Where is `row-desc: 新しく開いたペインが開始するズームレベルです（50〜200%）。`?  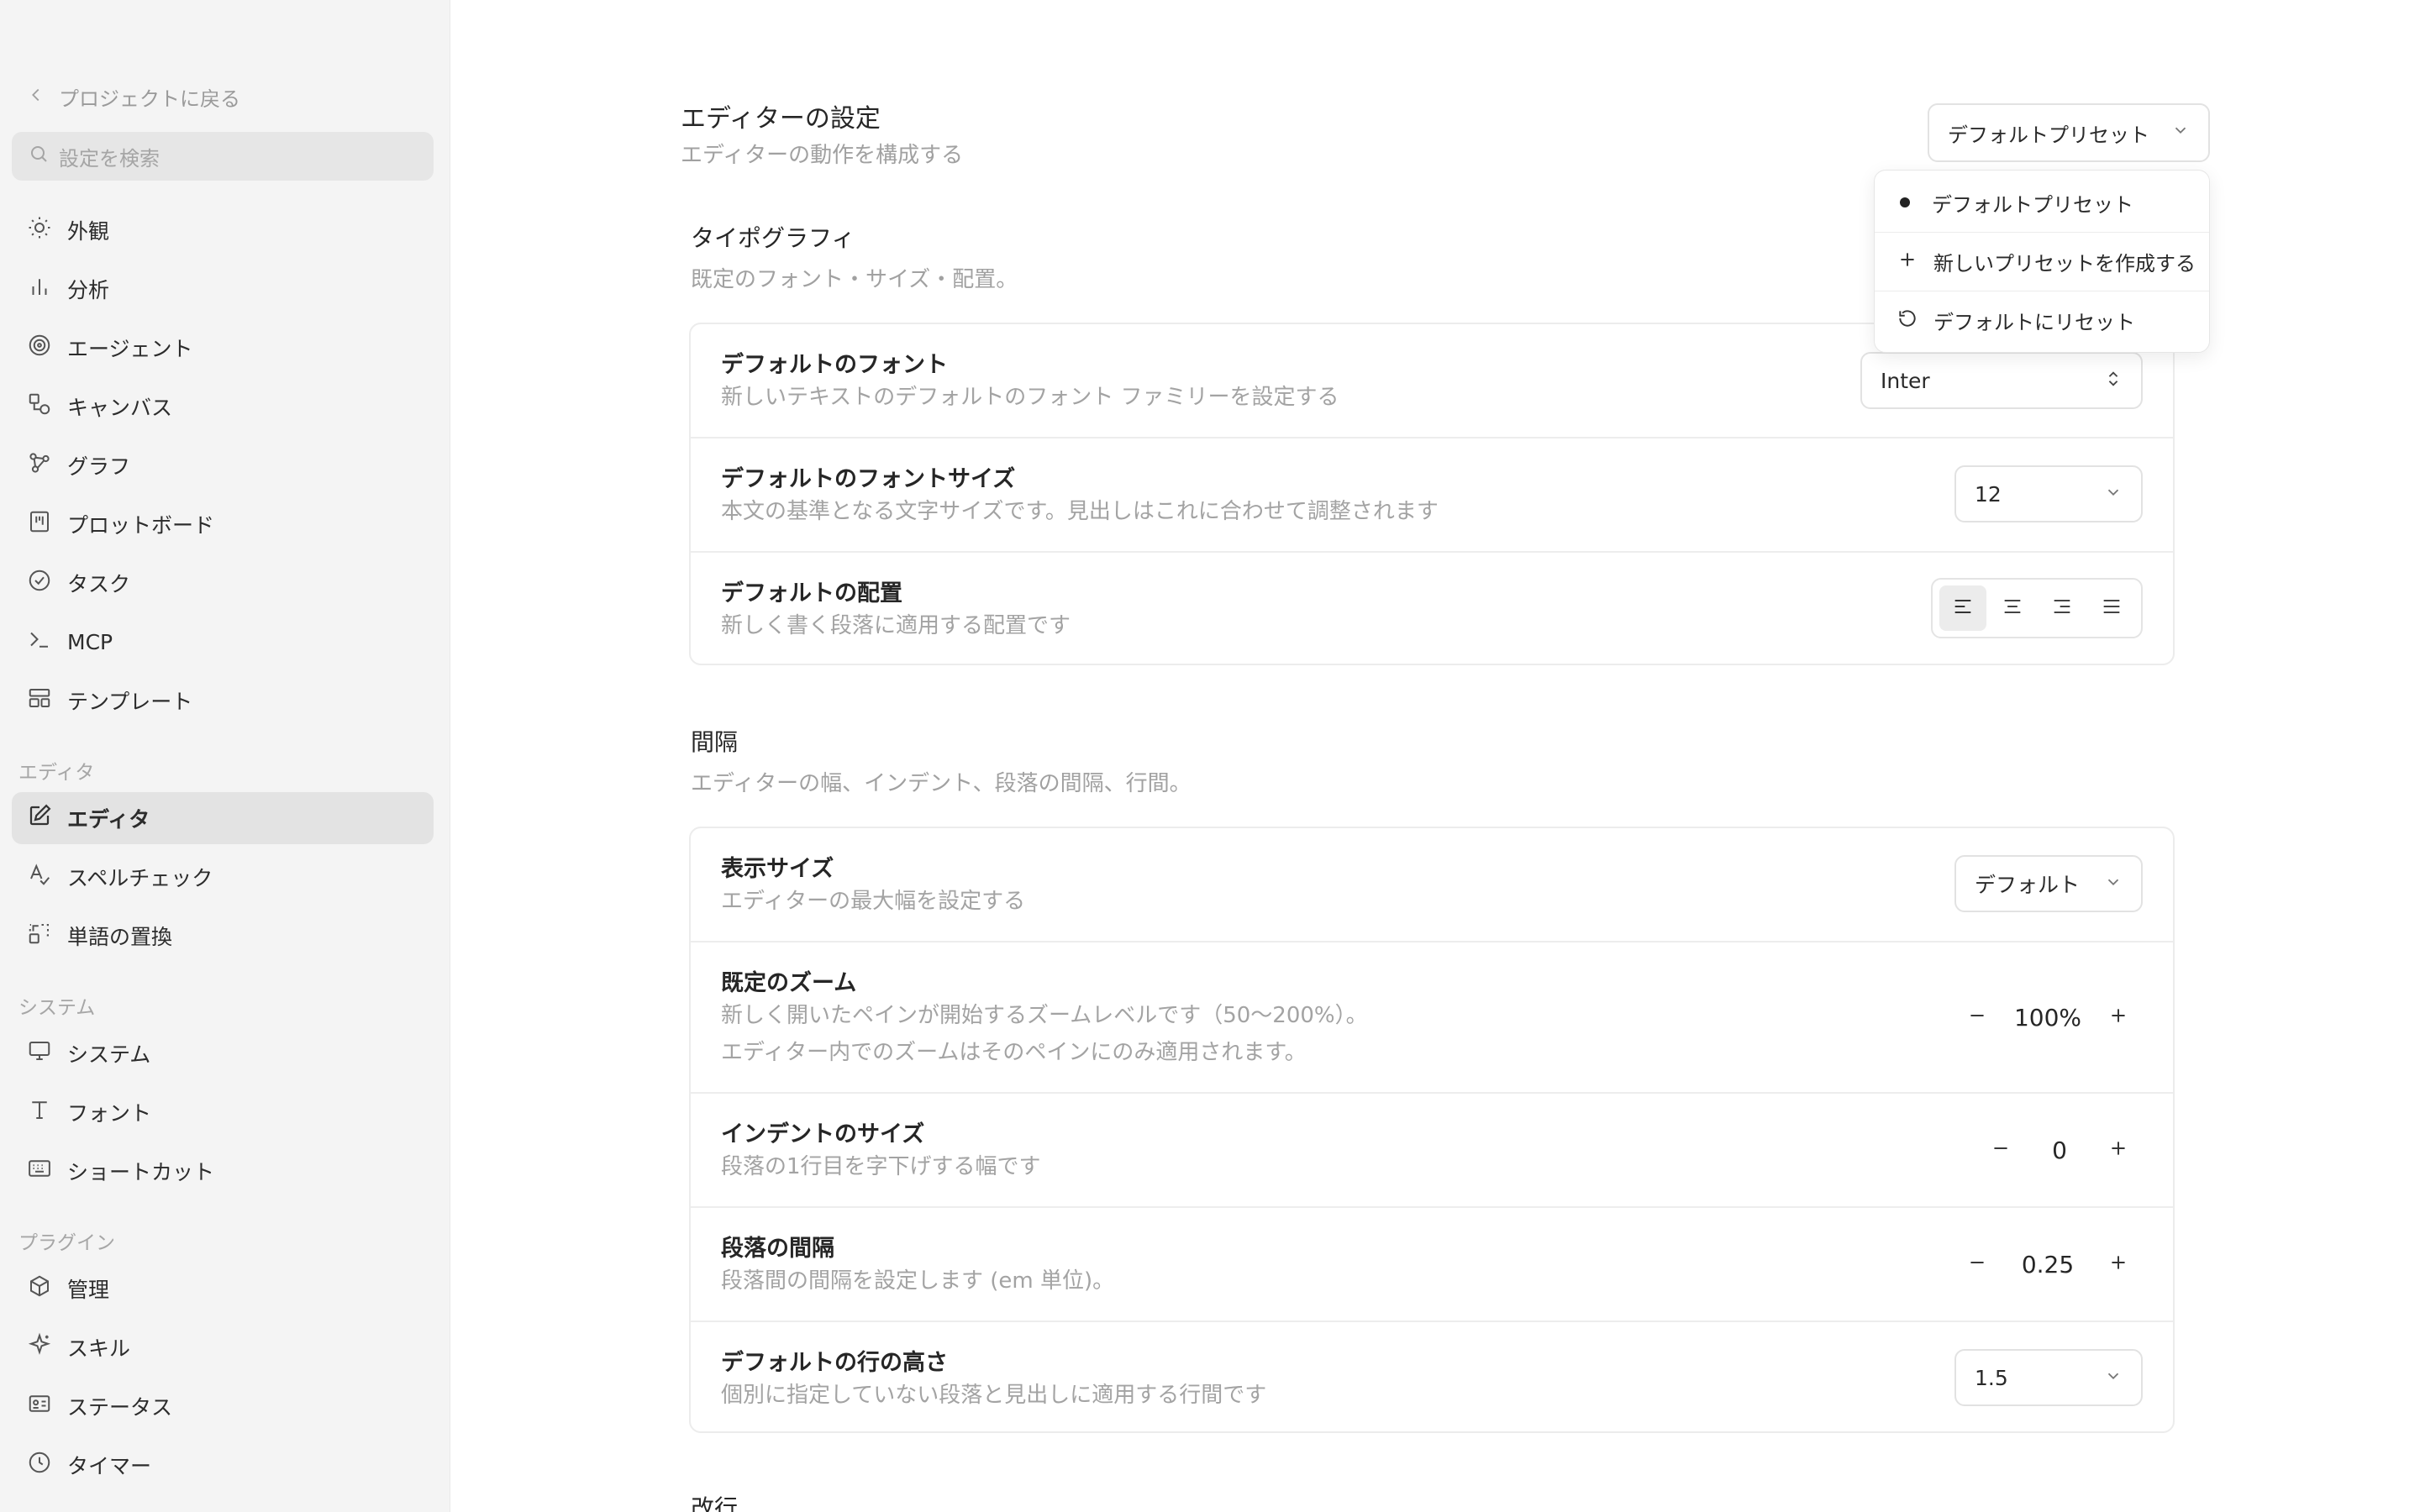 row-desc: 新しく開いたペインが開始するズームレベルです（50〜200%）。 is located at coordinates (1044, 1015).